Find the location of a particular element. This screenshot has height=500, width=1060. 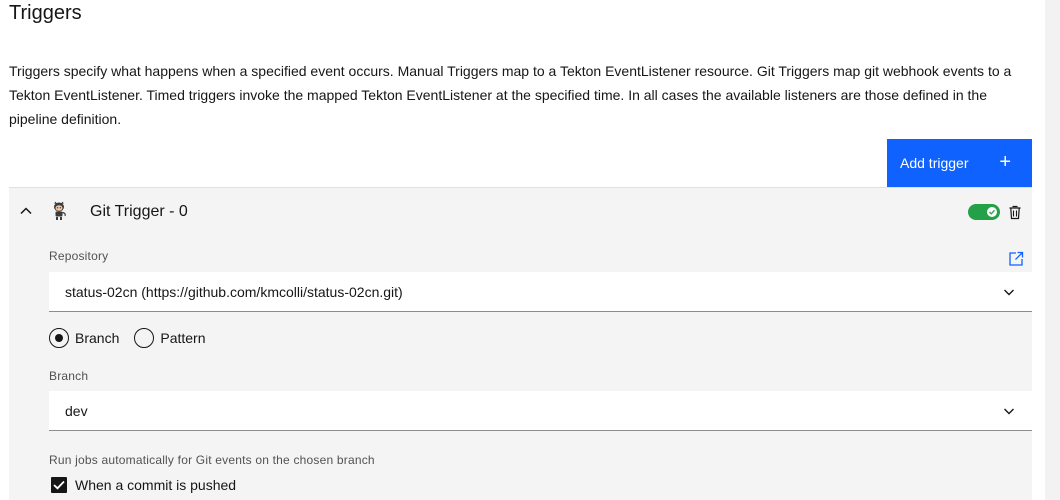

toggle-knob is located at coordinates (992, 212).